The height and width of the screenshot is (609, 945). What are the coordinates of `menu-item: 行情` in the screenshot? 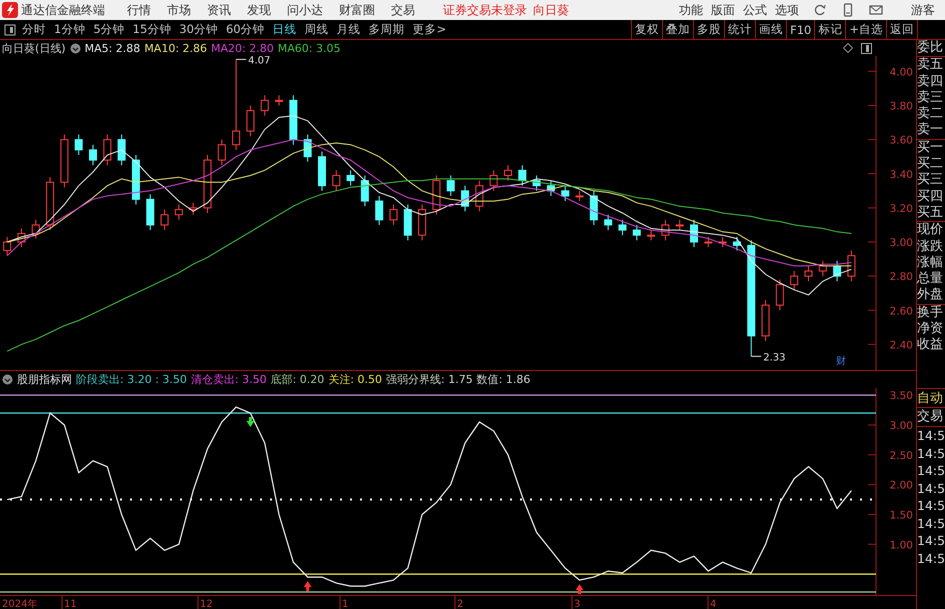 It's located at (139, 10).